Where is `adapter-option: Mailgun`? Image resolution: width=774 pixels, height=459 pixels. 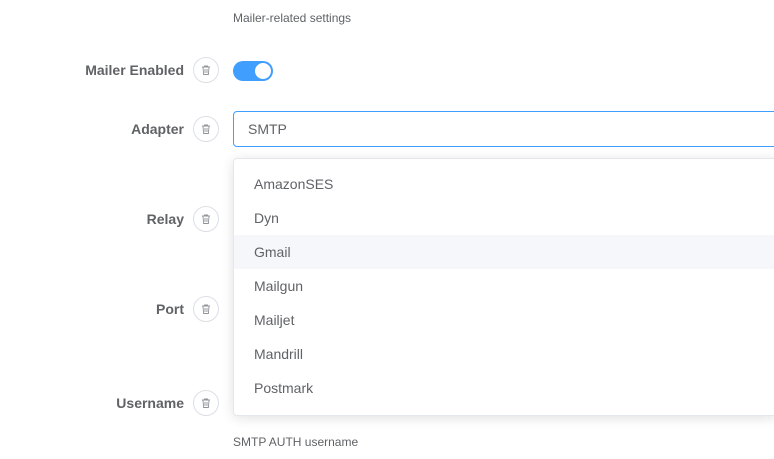
adapter-option: Mailgun is located at coordinates (504, 286).